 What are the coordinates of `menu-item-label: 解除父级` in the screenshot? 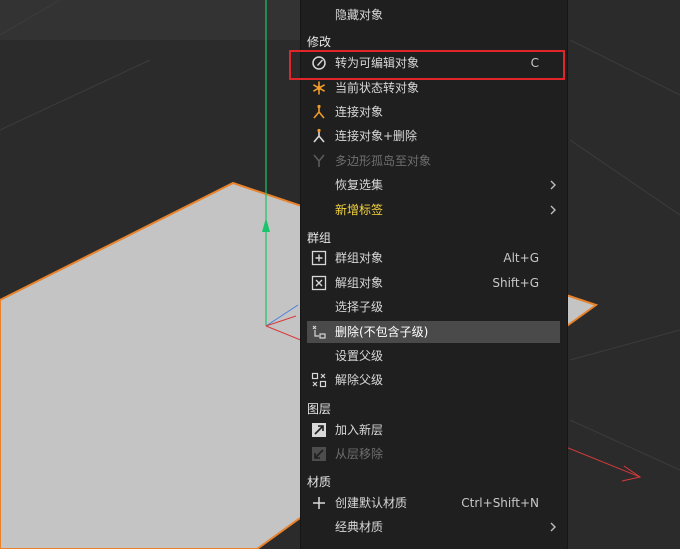 It's located at (359, 380).